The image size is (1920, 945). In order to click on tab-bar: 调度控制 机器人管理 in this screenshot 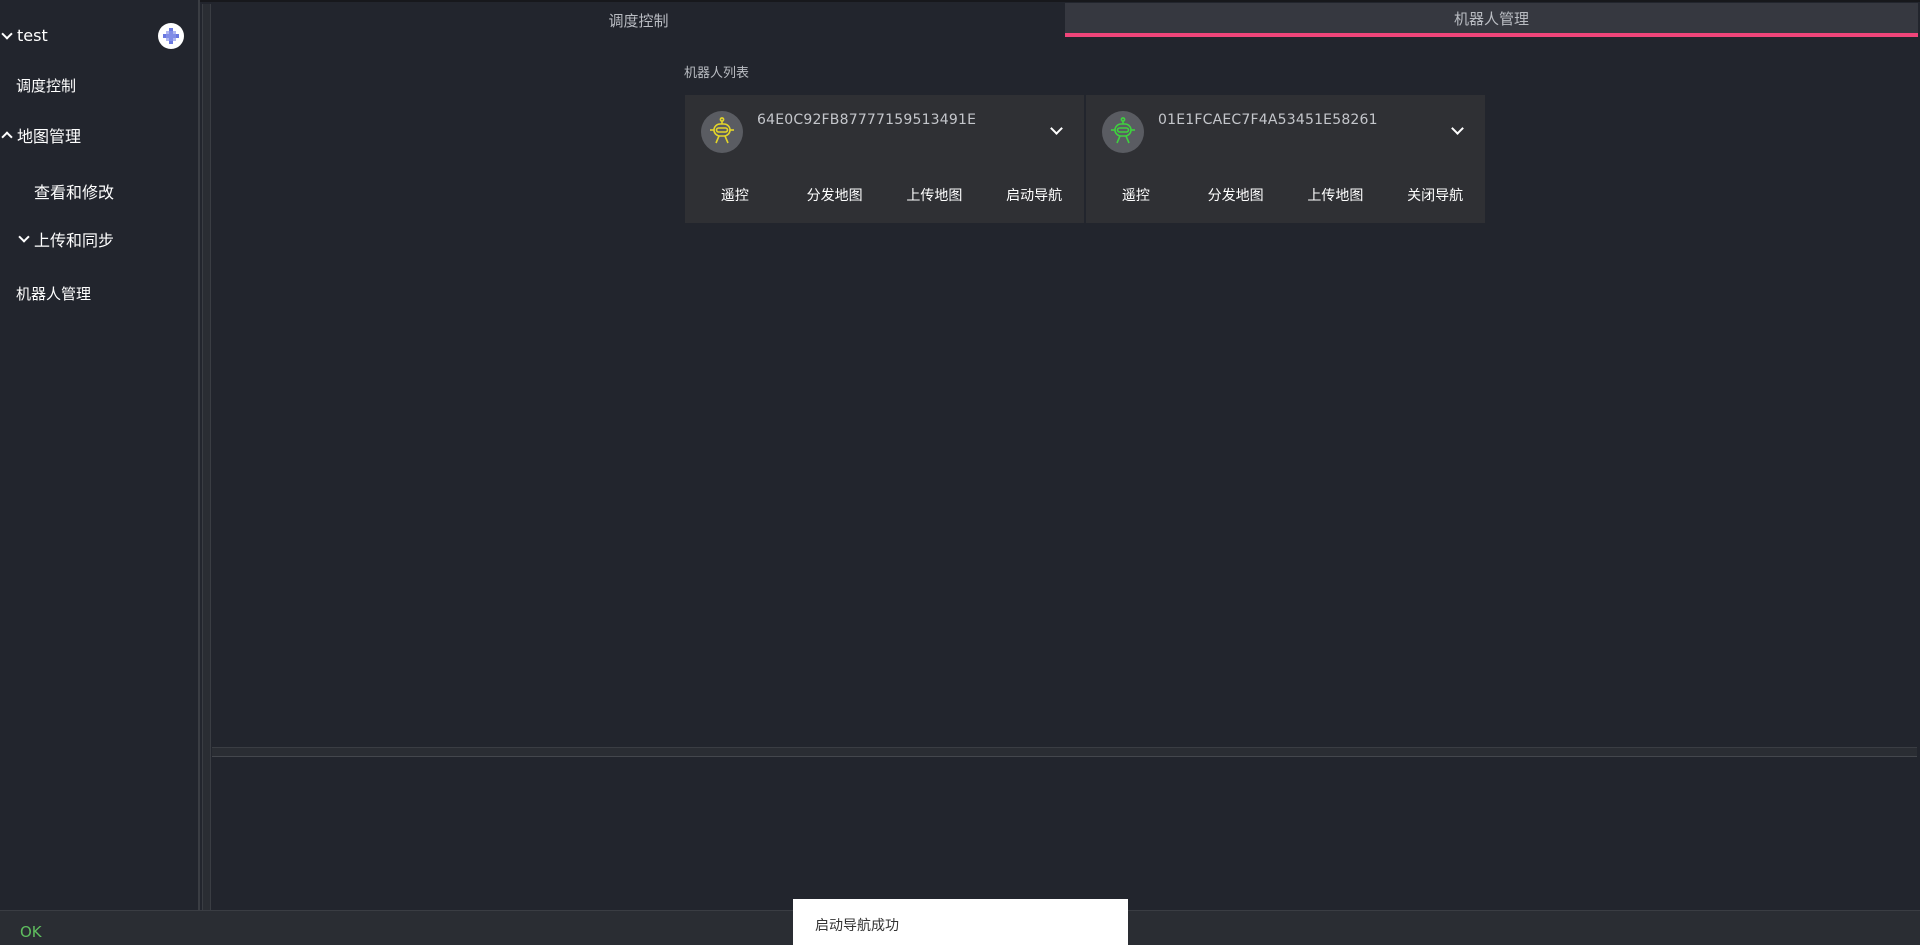, I will do `click(1065, 20)`.